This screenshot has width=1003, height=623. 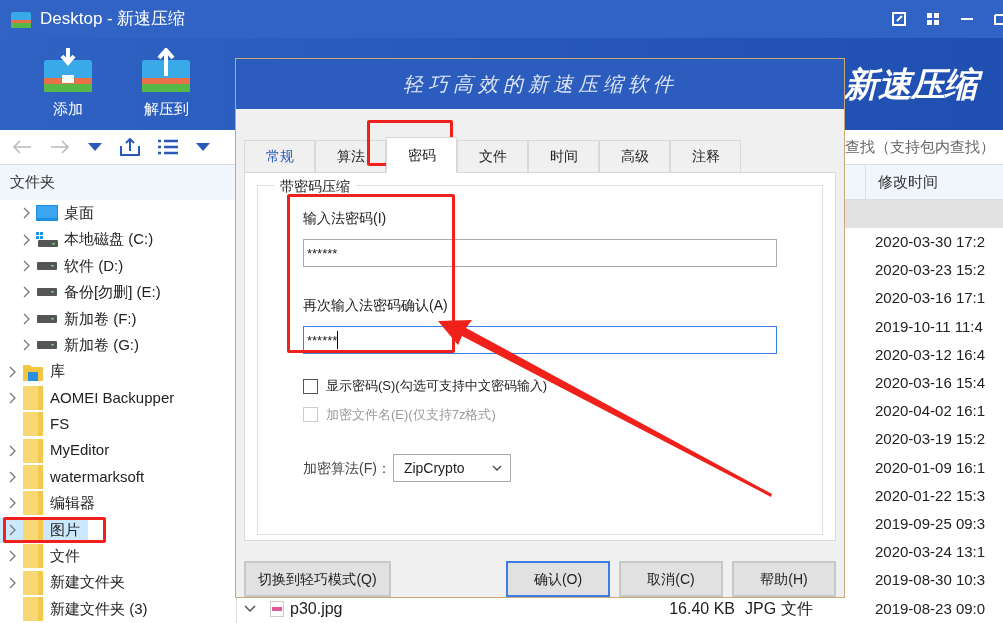 What do you see at coordinates (65, 556) in the screenshot?
I see `tree-item-label: 文件` at bounding box center [65, 556].